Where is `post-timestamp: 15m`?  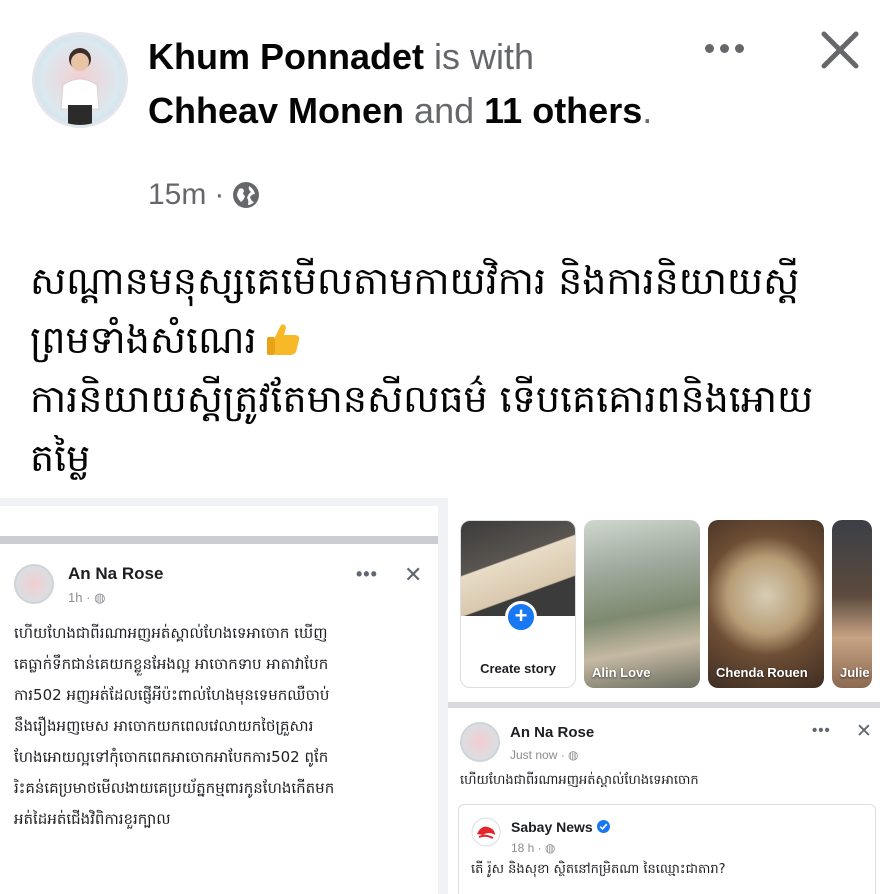
post-timestamp: 15m is located at coordinates (177, 195).